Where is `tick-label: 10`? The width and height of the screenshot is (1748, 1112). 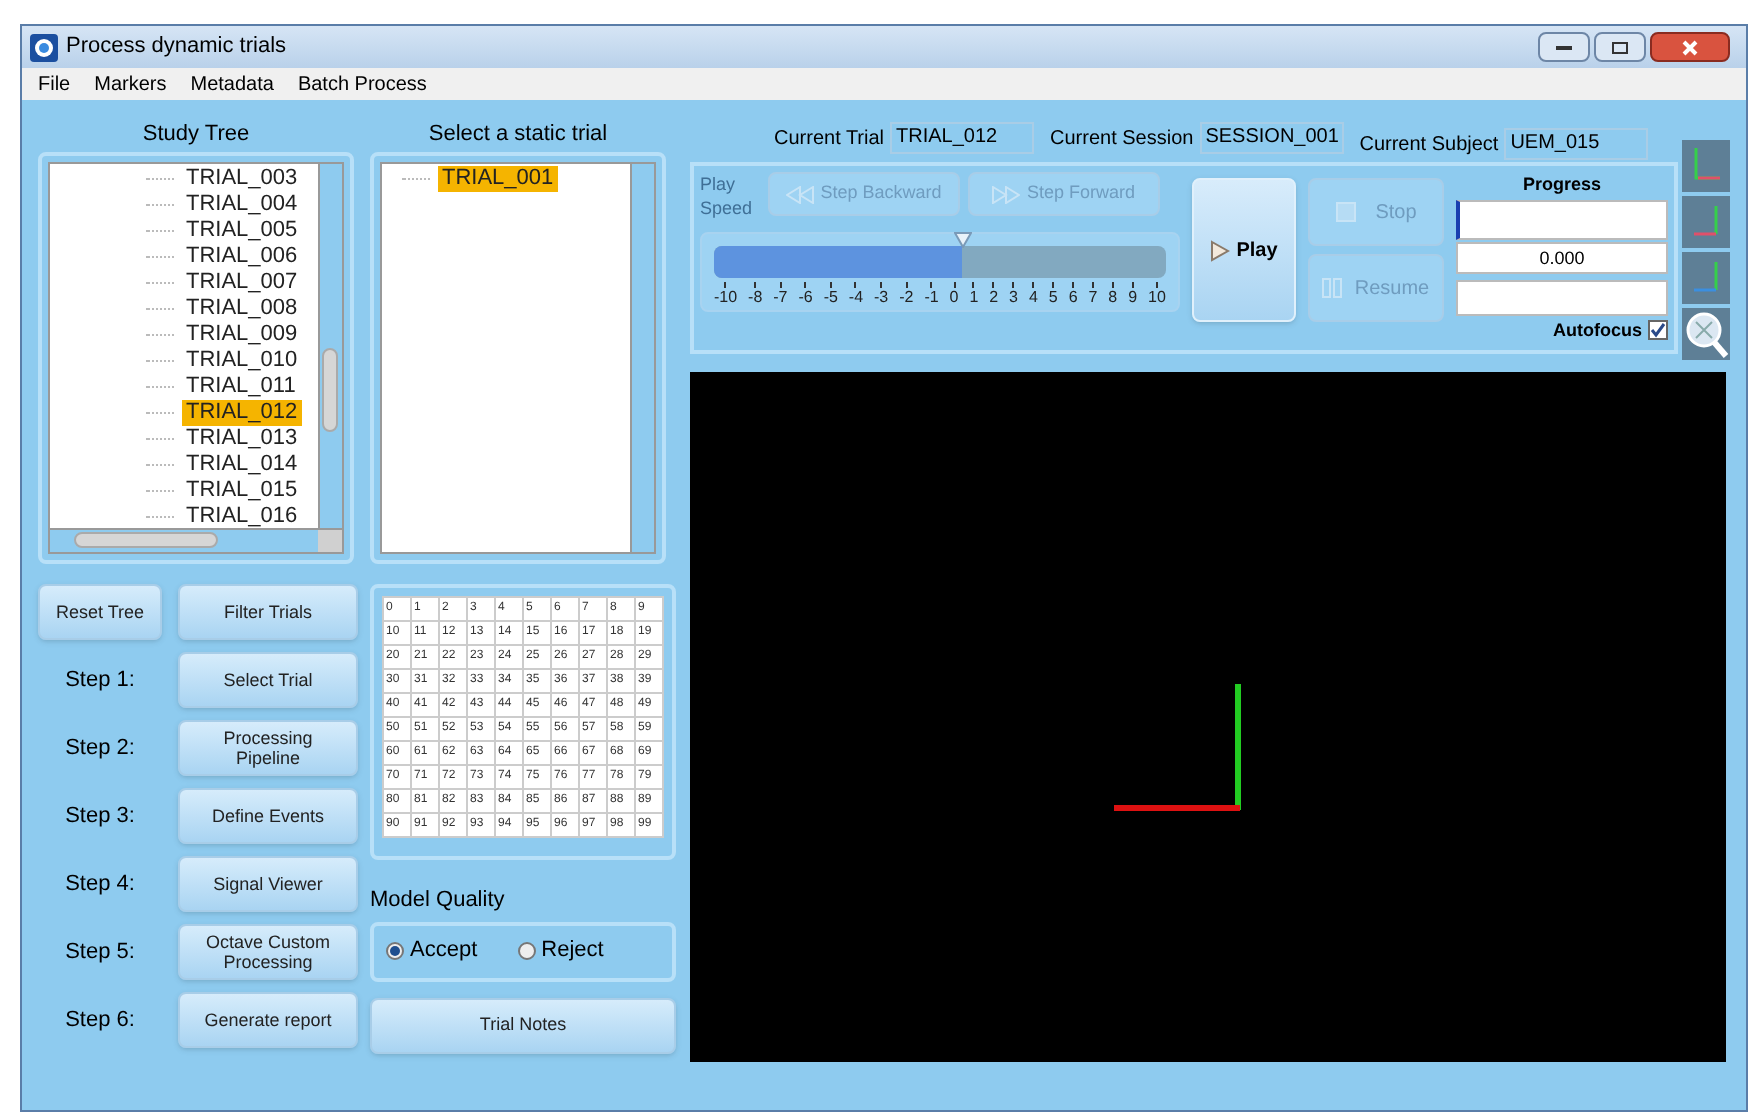 tick-label: 10 is located at coordinates (1157, 297).